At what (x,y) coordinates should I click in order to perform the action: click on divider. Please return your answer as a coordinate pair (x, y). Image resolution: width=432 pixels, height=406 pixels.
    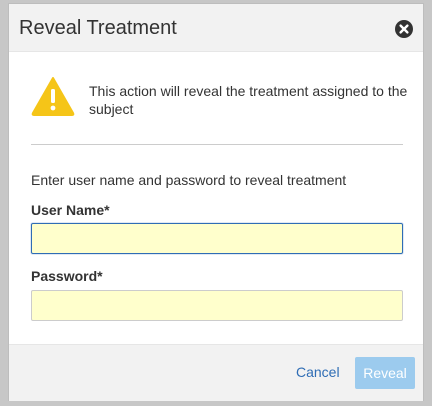
    Looking at the image, I should click on (217, 144).